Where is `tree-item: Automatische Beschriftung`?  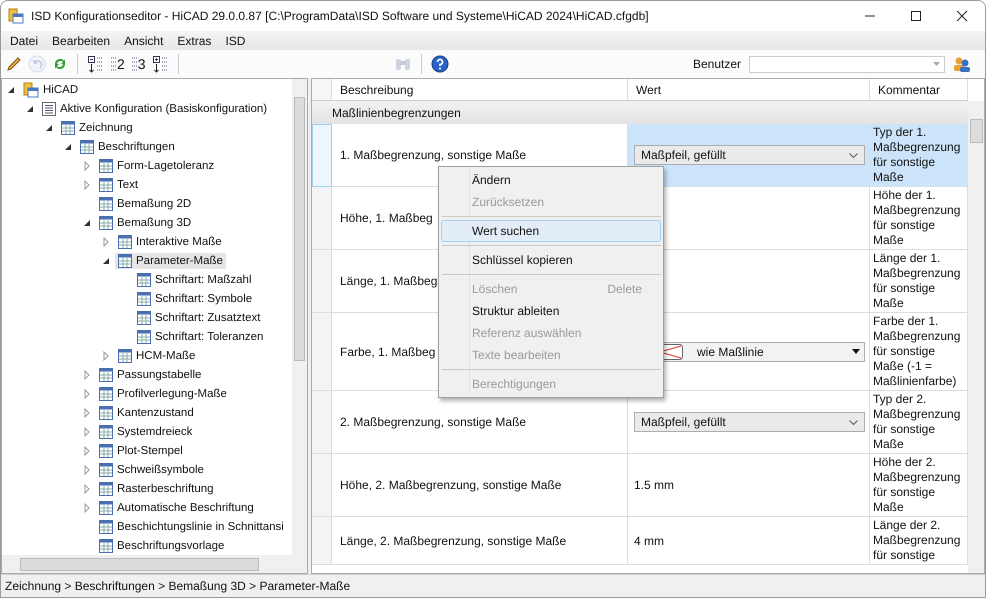 tree-item: Automatische Beschriftung is located at coordinates (176, 508).